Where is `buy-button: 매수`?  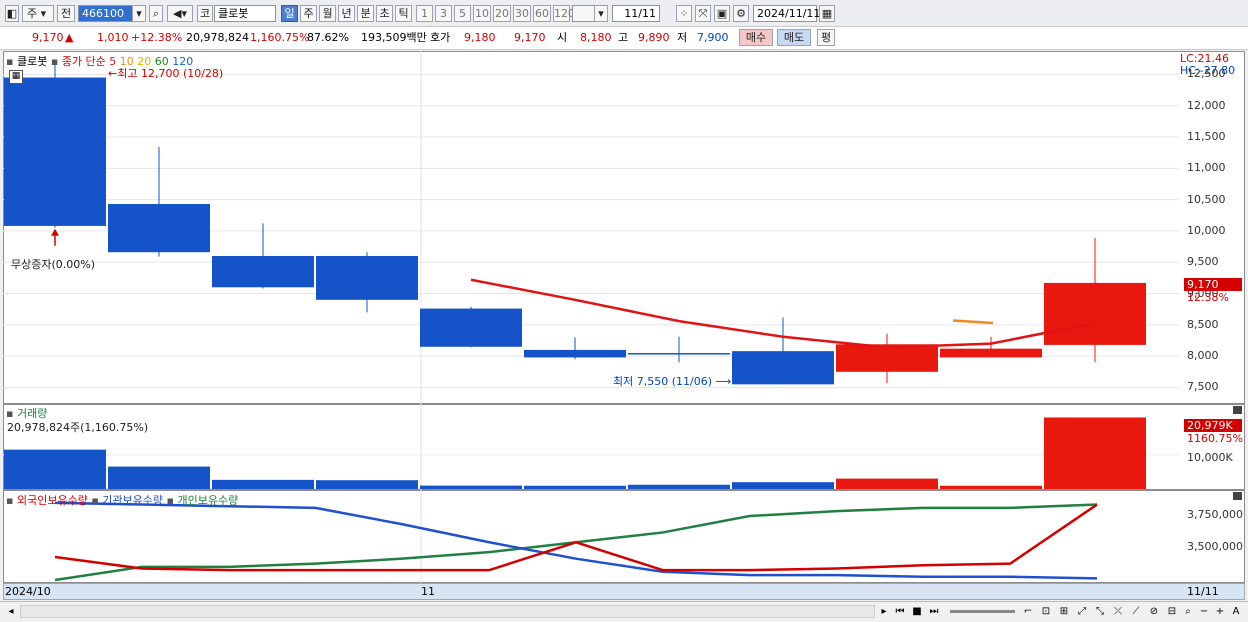 buy-button: 매수 is located at coordinates (756, 37).